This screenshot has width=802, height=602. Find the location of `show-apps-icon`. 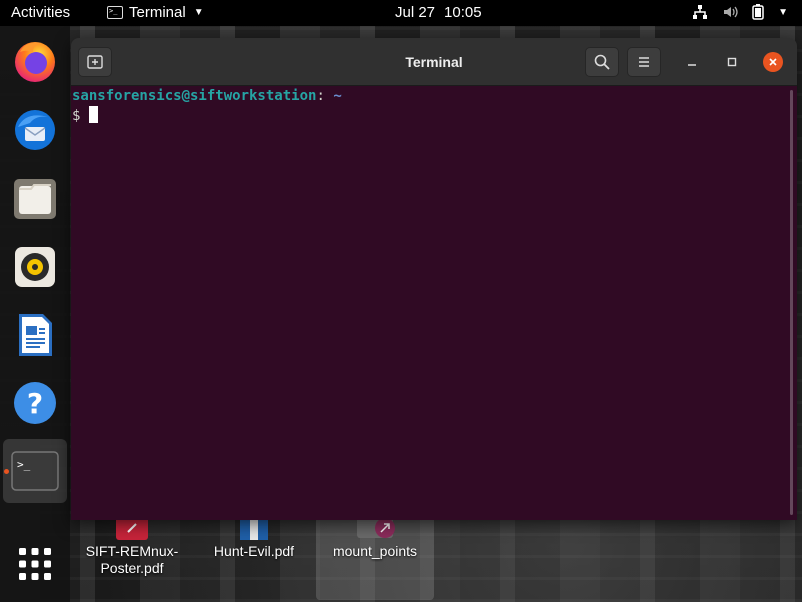

show-apps-icon is located at coordinates (35, 564).